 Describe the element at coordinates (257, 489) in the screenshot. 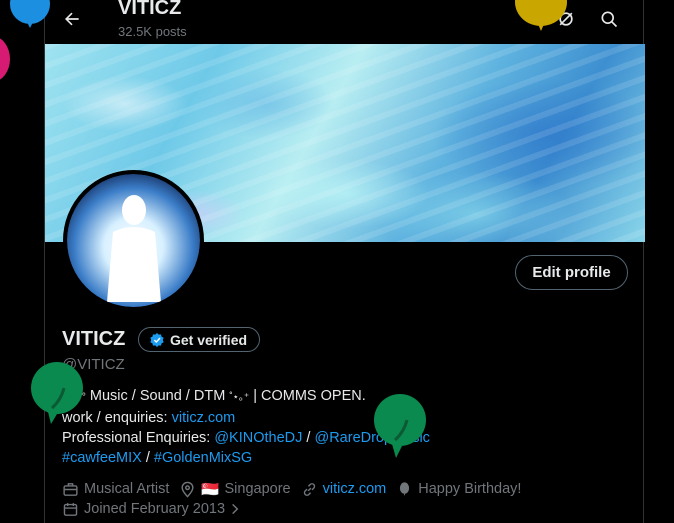

I see `location-label: Singapore` at that location.